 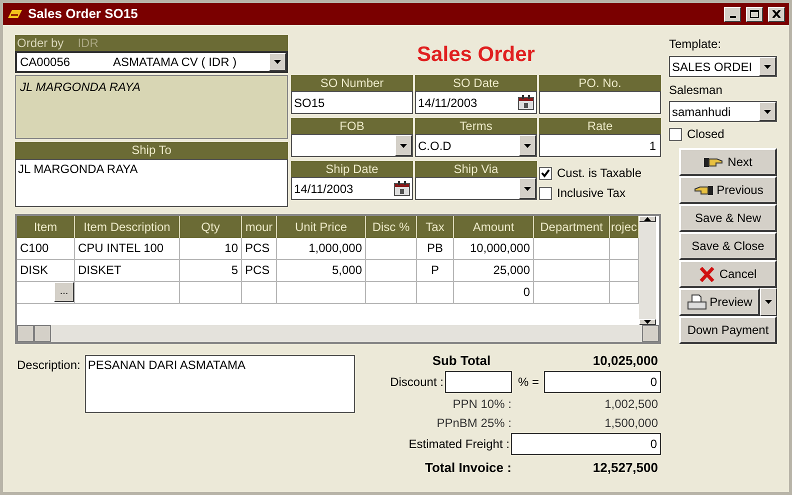 I want to click on table-cell: P, so click(x=434, y=270).